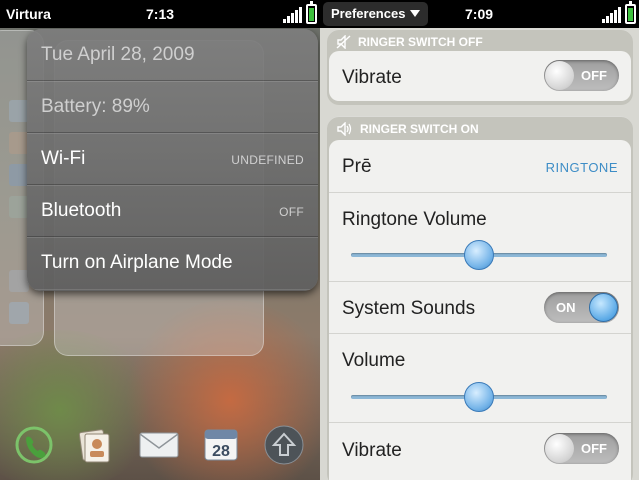 The image size is (639, 480). Describe the element at coordinates (344, 129) in the screenshot. I see `speaker-icon` at that location.